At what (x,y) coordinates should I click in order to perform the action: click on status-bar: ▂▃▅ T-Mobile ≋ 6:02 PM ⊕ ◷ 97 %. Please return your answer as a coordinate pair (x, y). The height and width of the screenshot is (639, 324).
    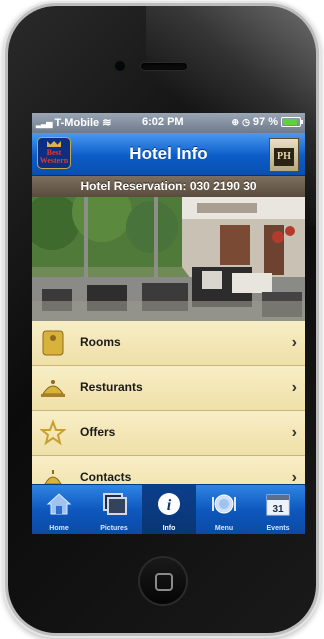
    Looking at the image, I should click on (168, 123).